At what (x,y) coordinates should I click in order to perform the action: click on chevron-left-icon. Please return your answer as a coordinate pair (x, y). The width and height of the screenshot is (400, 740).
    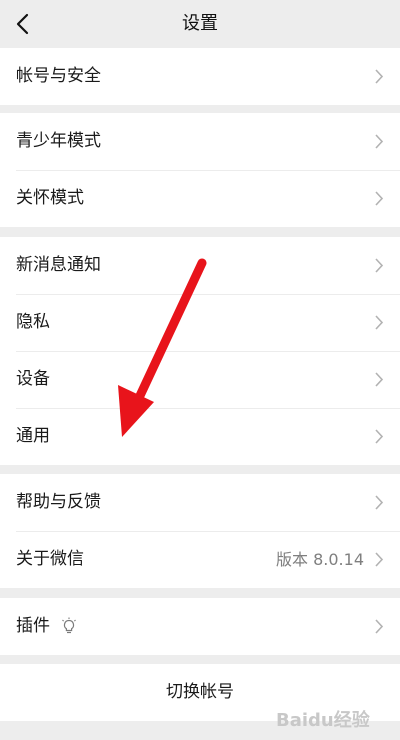
    Looking at the image, I should click on (22, 24).